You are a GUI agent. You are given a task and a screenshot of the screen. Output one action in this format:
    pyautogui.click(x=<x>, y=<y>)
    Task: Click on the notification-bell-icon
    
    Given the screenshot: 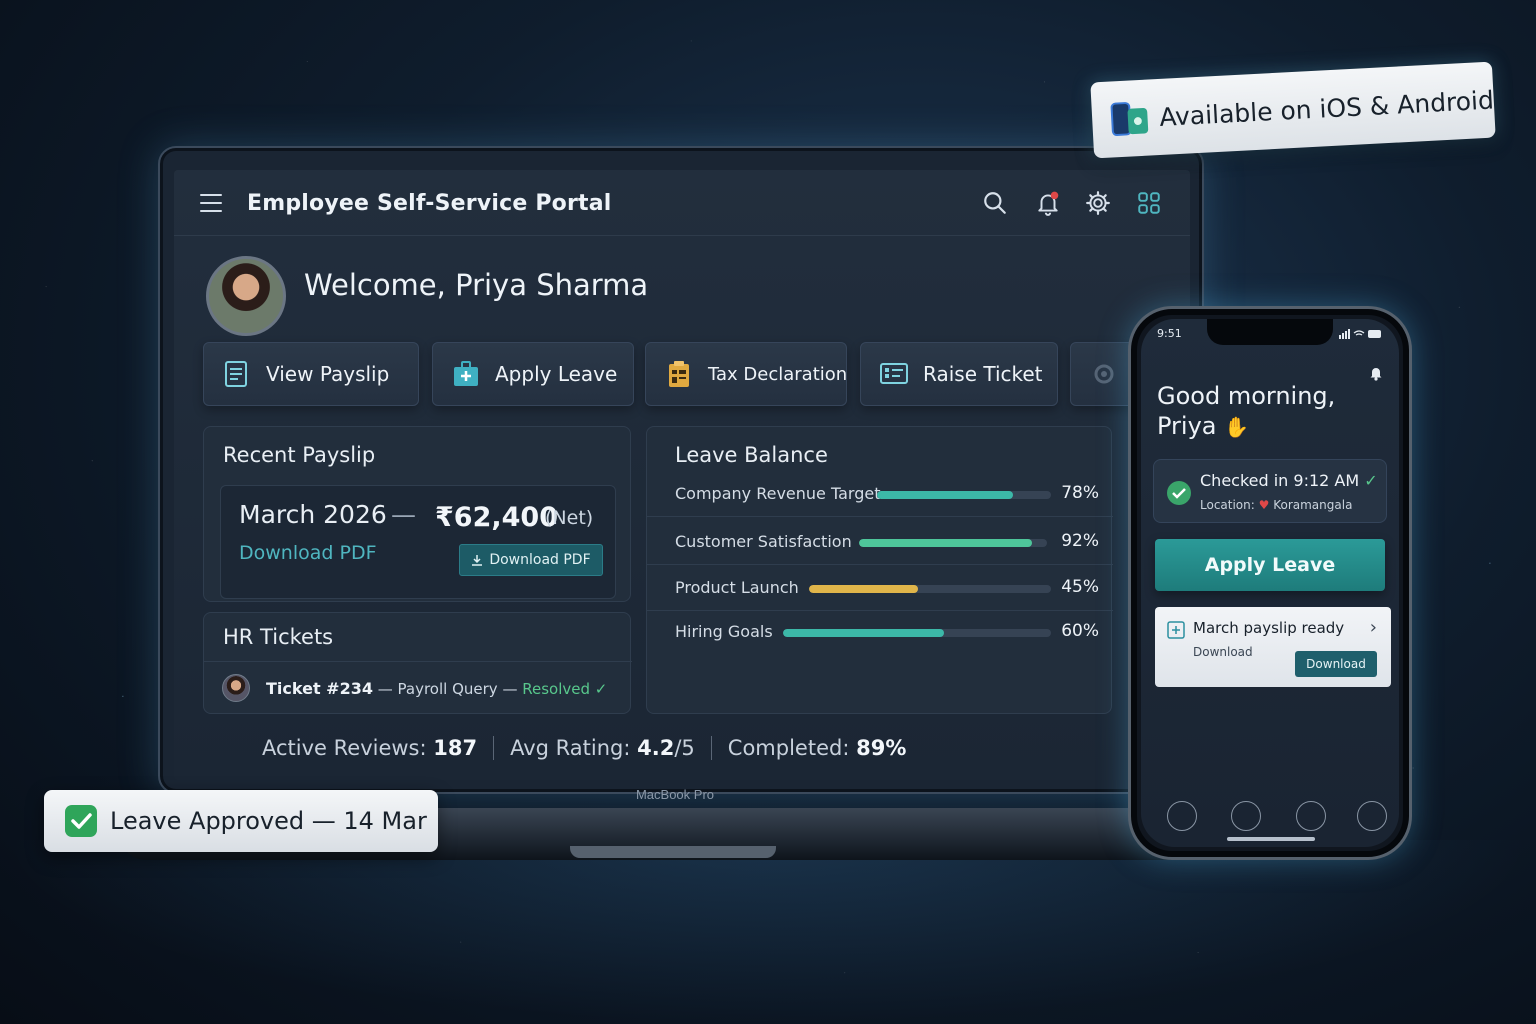 What is the action you would take?
    pyautogui.click(x=1048, y=203)
    